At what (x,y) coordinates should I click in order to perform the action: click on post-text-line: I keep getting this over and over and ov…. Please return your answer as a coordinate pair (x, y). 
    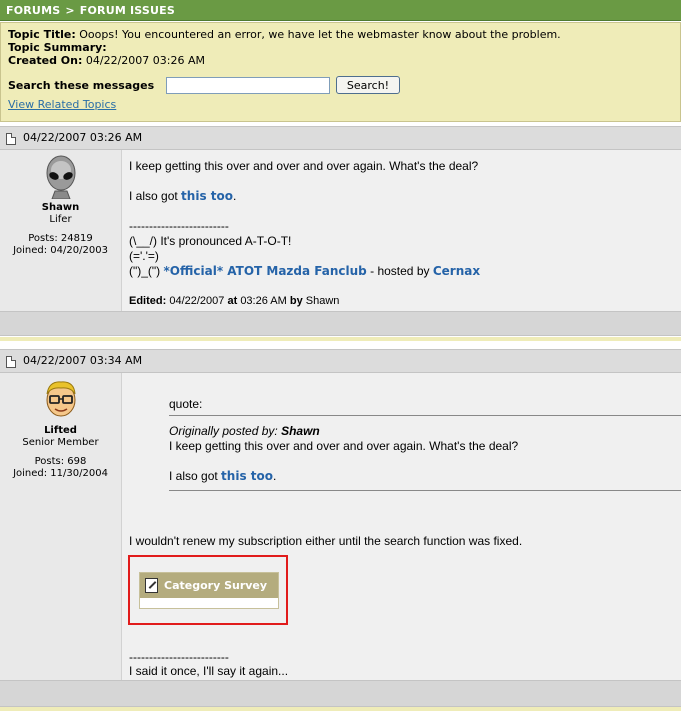
    Looking at the image, I should click on (304, 166).